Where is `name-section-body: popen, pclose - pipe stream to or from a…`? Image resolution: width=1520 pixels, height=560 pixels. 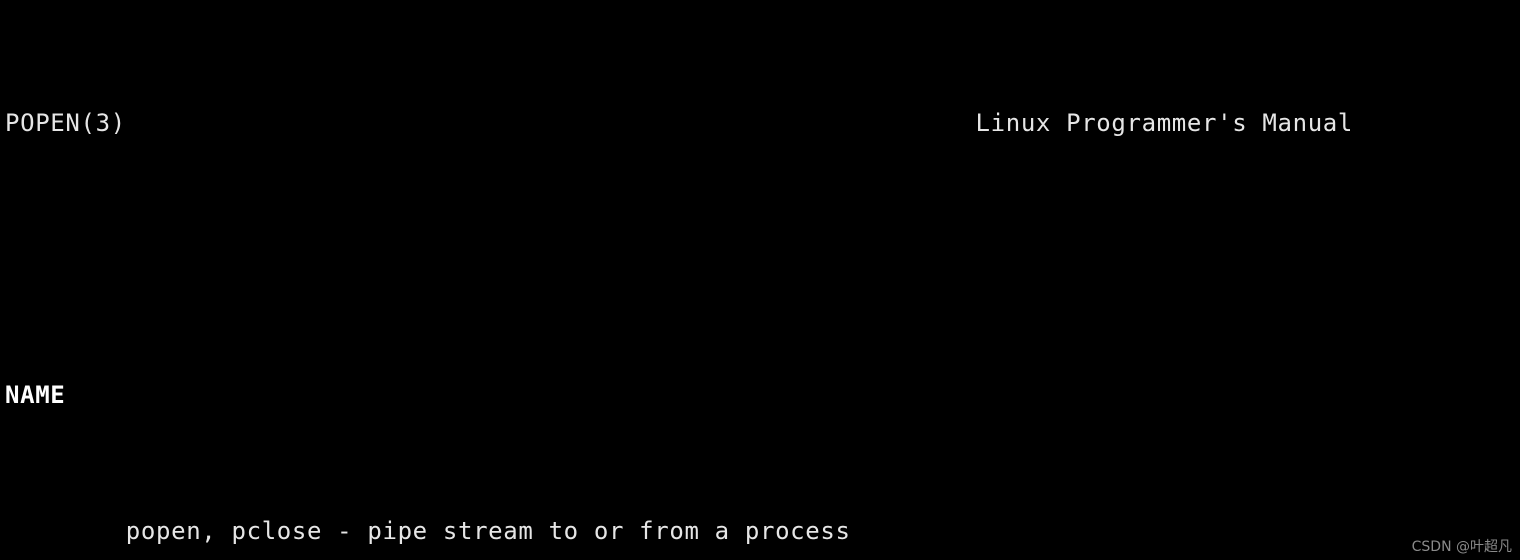
name-section-body: popen, pclose - pipe stream to or from a… is located at coordinates (762, 531).